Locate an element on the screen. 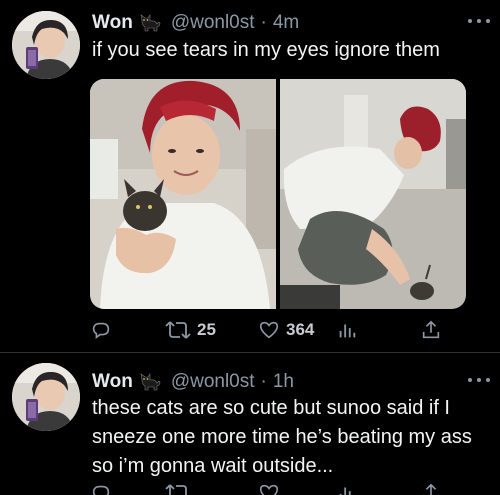 Image resolution: width=500 pixels, height=495 pixels. like-count: 364 is located at coordinates (300, 329).